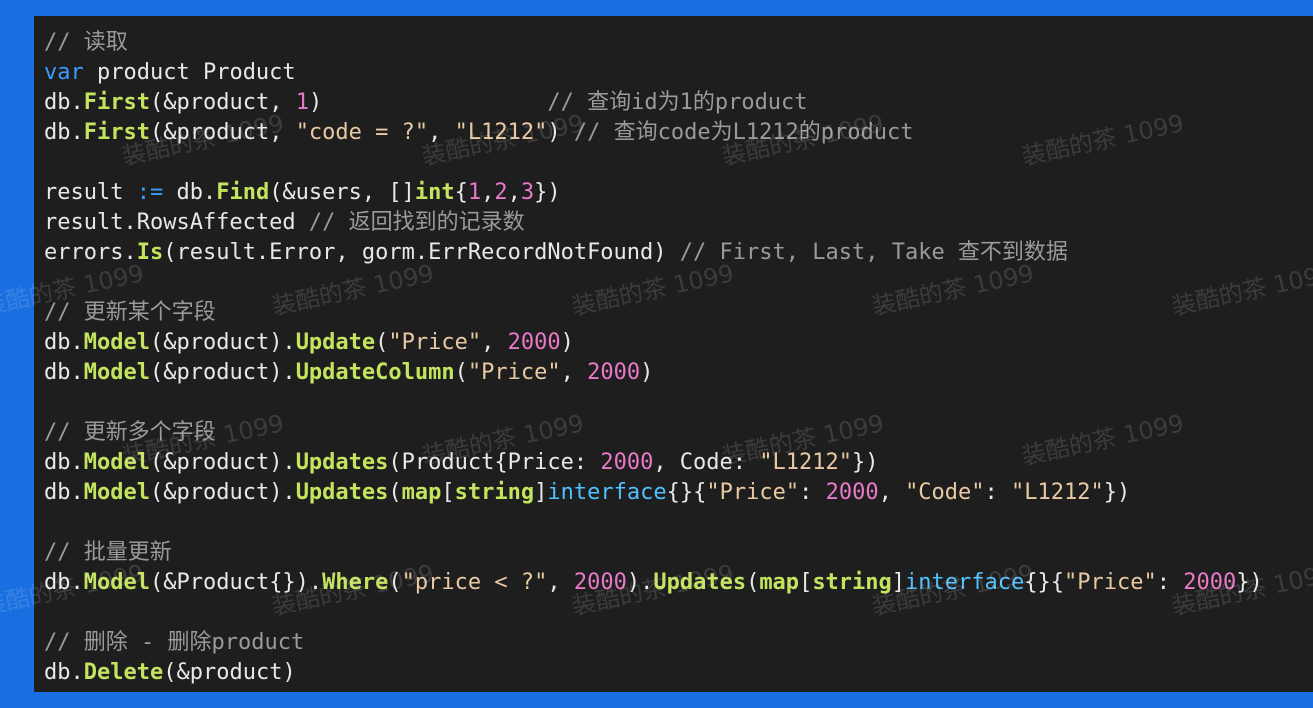 The height and width of the screenshot is (708, 1313). I want to click on code-line: result := db.Find(&users, []int{1,2,3}), so click(653, 193).